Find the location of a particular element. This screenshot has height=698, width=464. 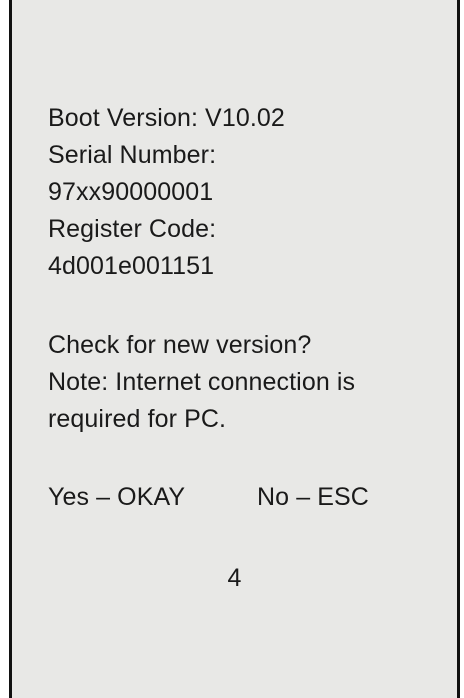

update-question: Check for new version? is located at coordinates (180, 345).